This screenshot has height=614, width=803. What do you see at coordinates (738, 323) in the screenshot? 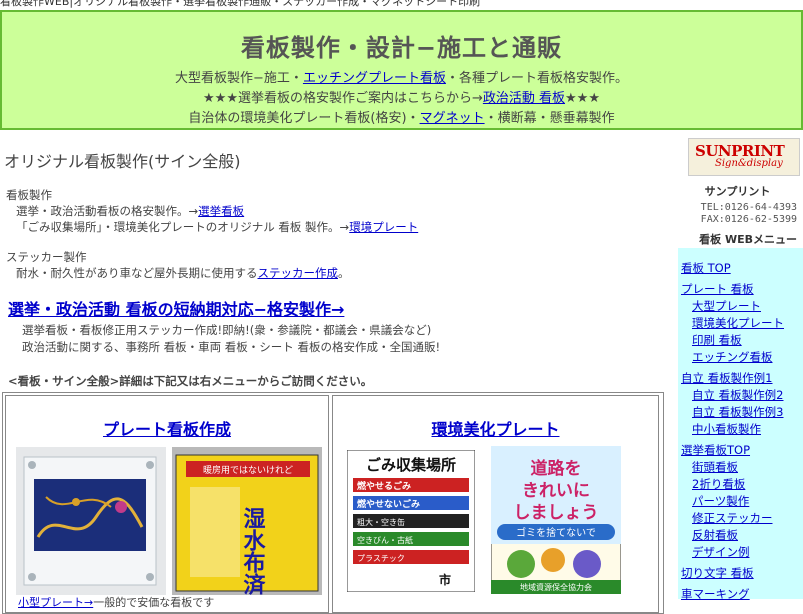
I see `sidebar-menu-item: 環境美化プレート` at bounding box center [738, 323].